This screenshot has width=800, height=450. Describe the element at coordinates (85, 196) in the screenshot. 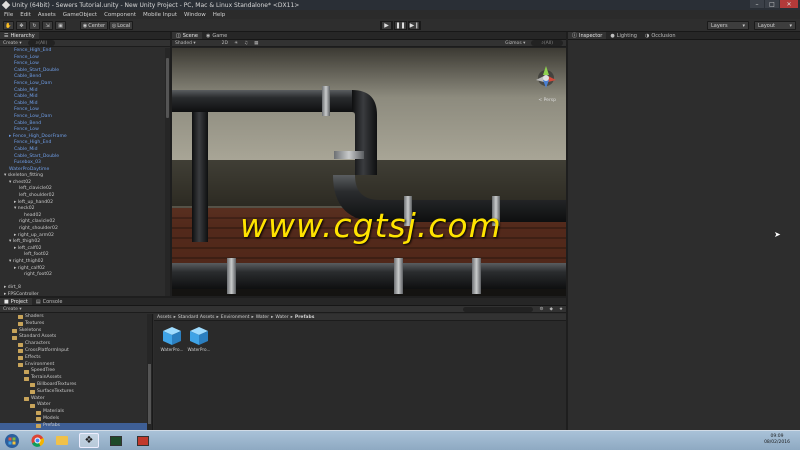

I see `hierarchy-row: left_shoulder02` at that location.